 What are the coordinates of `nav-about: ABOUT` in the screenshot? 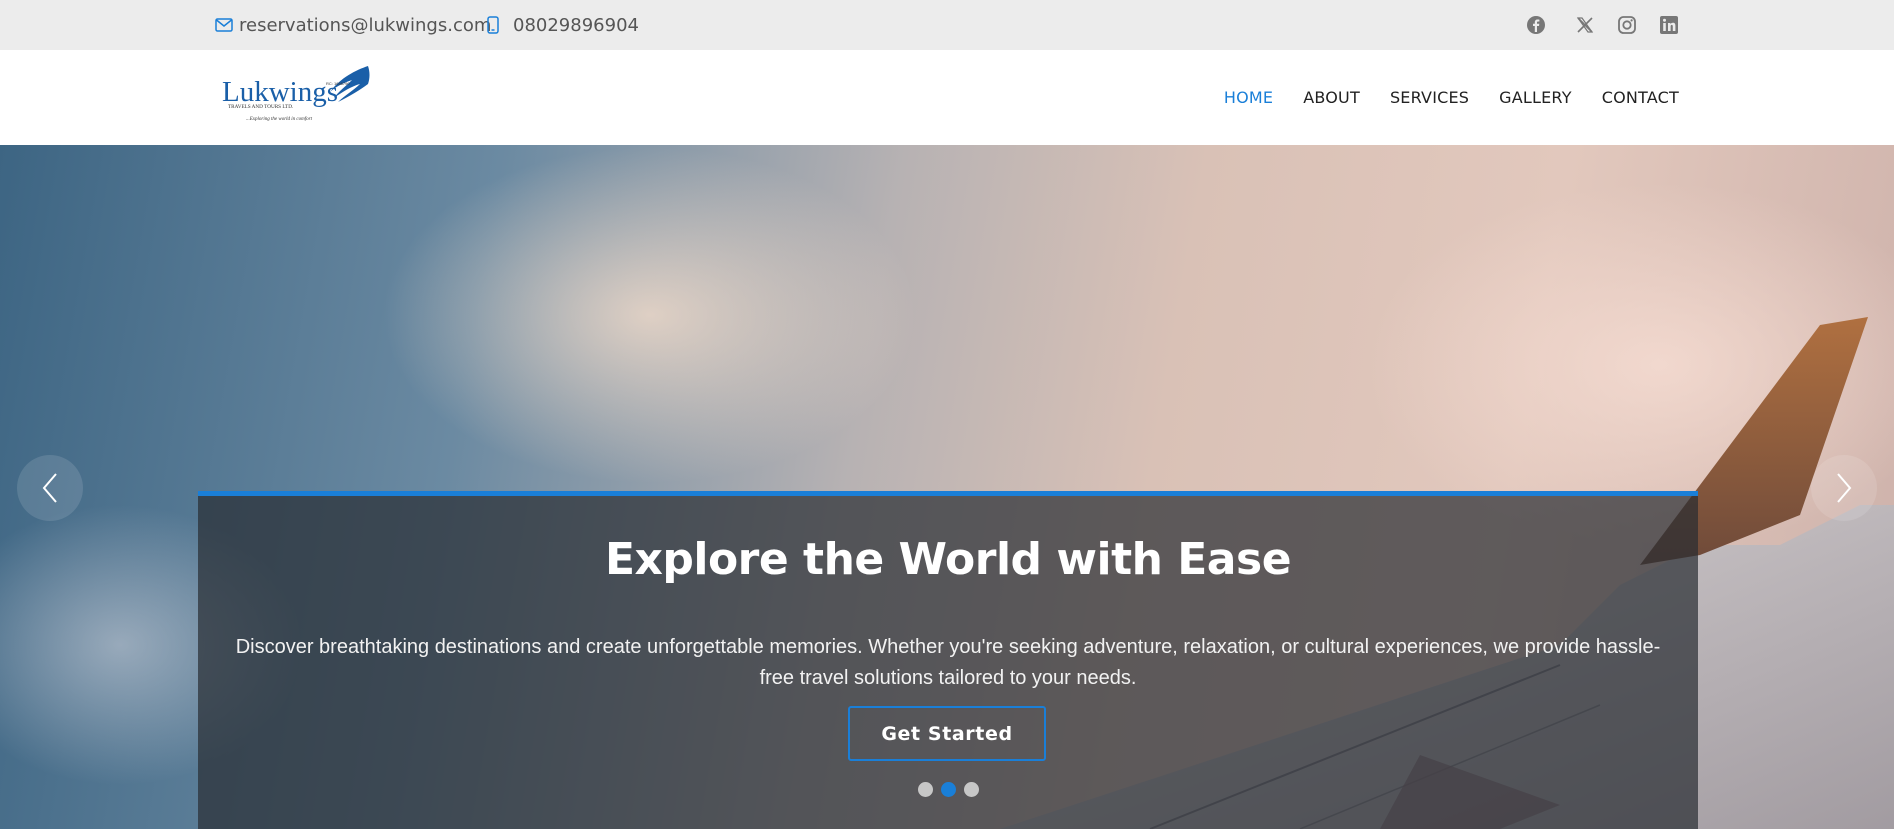 It's located at (1331, 97).